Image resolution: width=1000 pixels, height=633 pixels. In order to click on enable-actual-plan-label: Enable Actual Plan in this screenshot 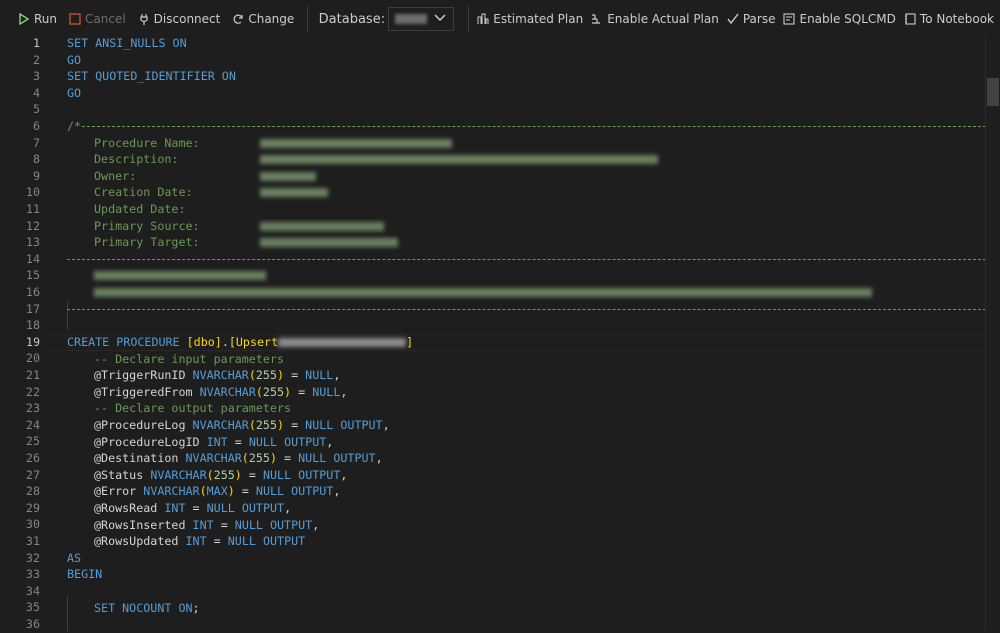, I will do `click(663, 19)`.